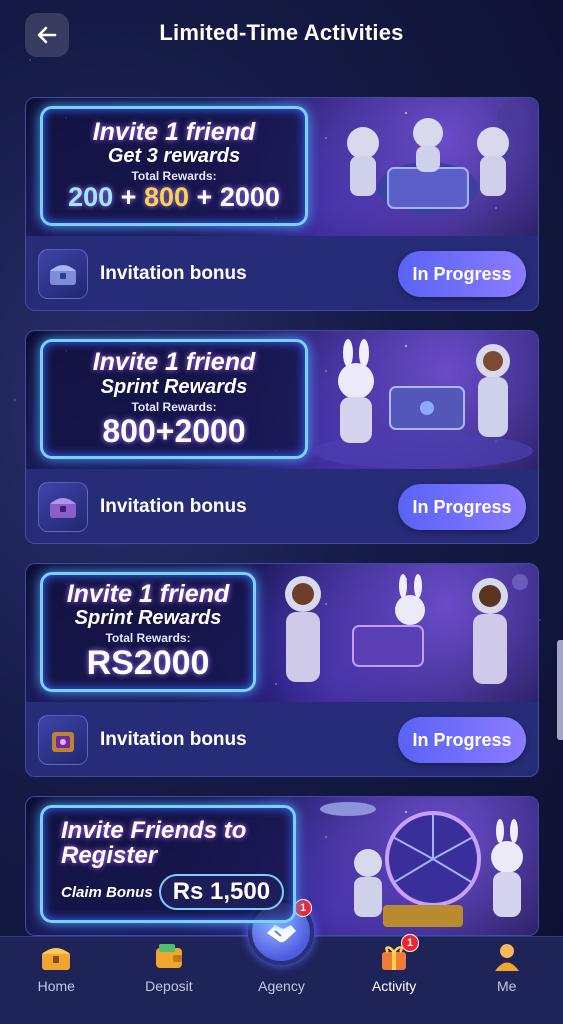 The height and width of the screenshot is (1024, 563). What do you see at coordinates (249, 197) in the screenshot?
I see `reward-amount-3: 2000` at bounding box center [249, 197].